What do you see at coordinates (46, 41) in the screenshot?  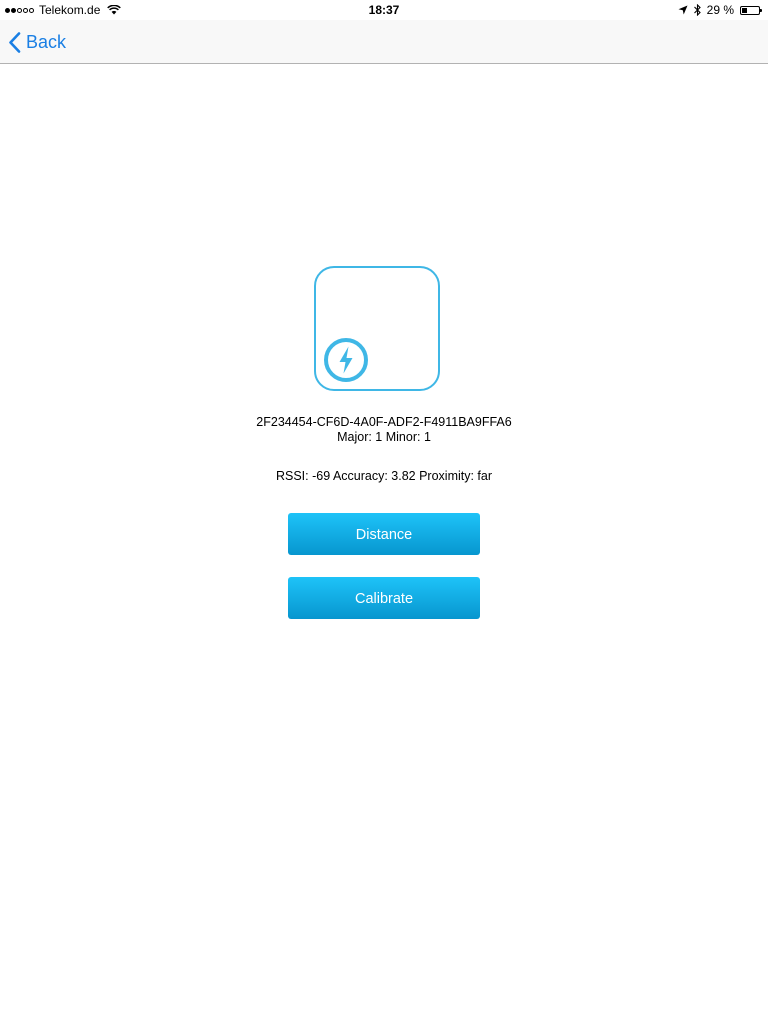 I see `back-label: Back` at bounding box center [46, 41].